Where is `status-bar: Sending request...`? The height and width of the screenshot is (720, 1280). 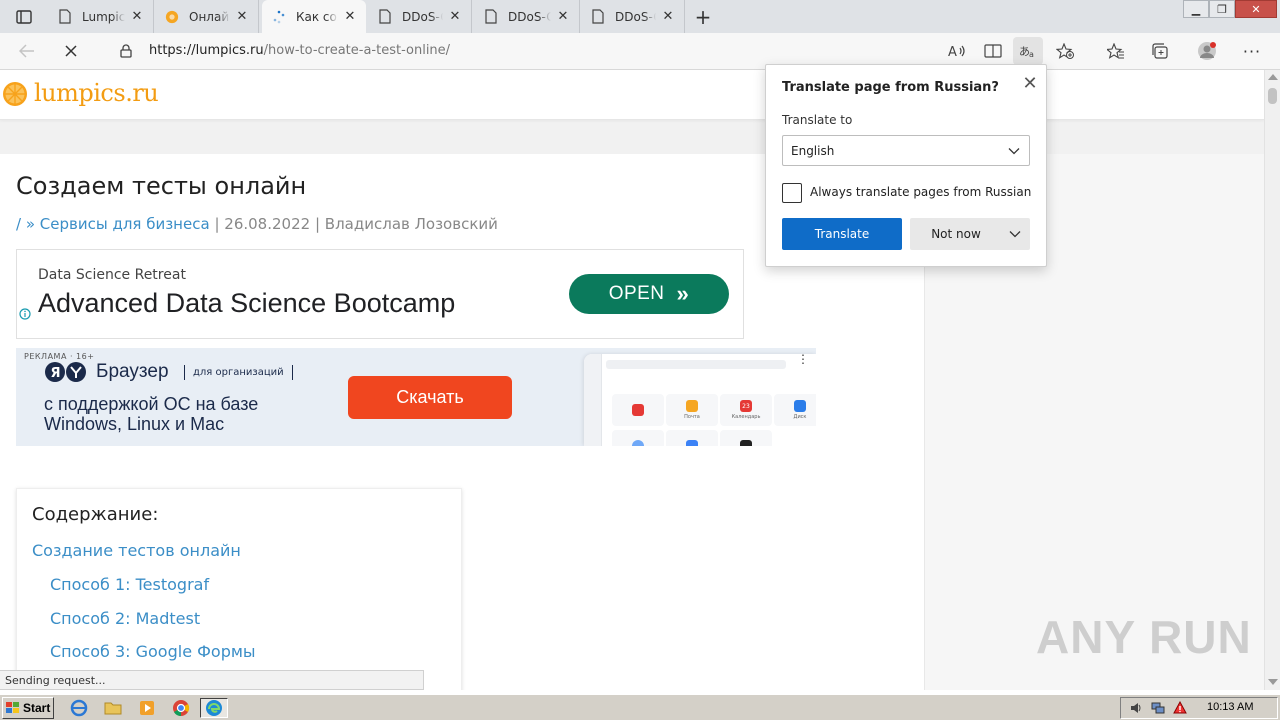
status-bar: Sending request... is located at coordinates (212, 680).